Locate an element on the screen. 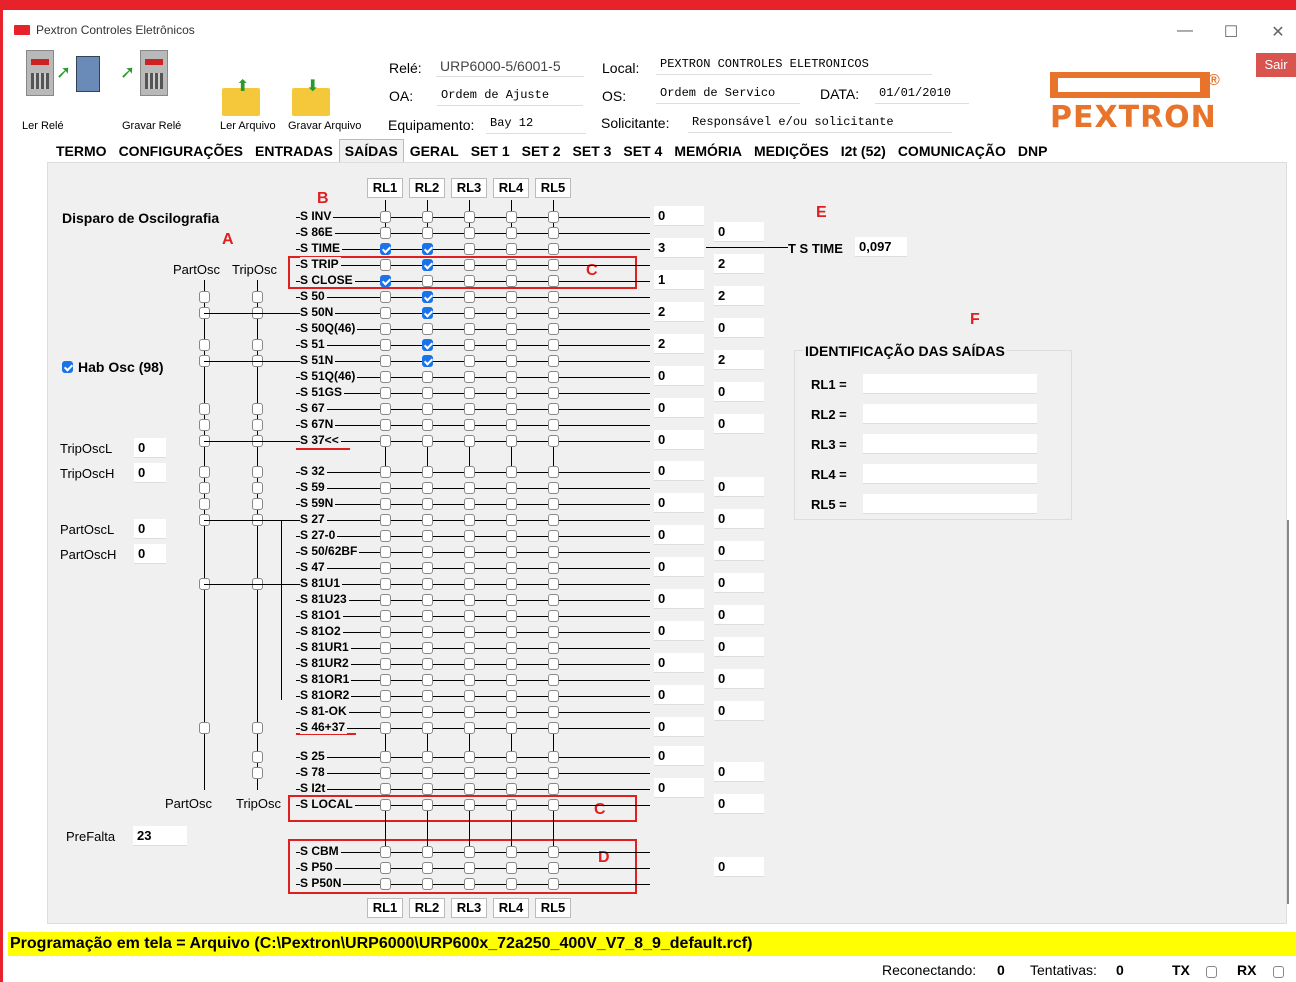 The image size is (1296, 982). partosch-input: 0 is located at coordinates (150, 554).